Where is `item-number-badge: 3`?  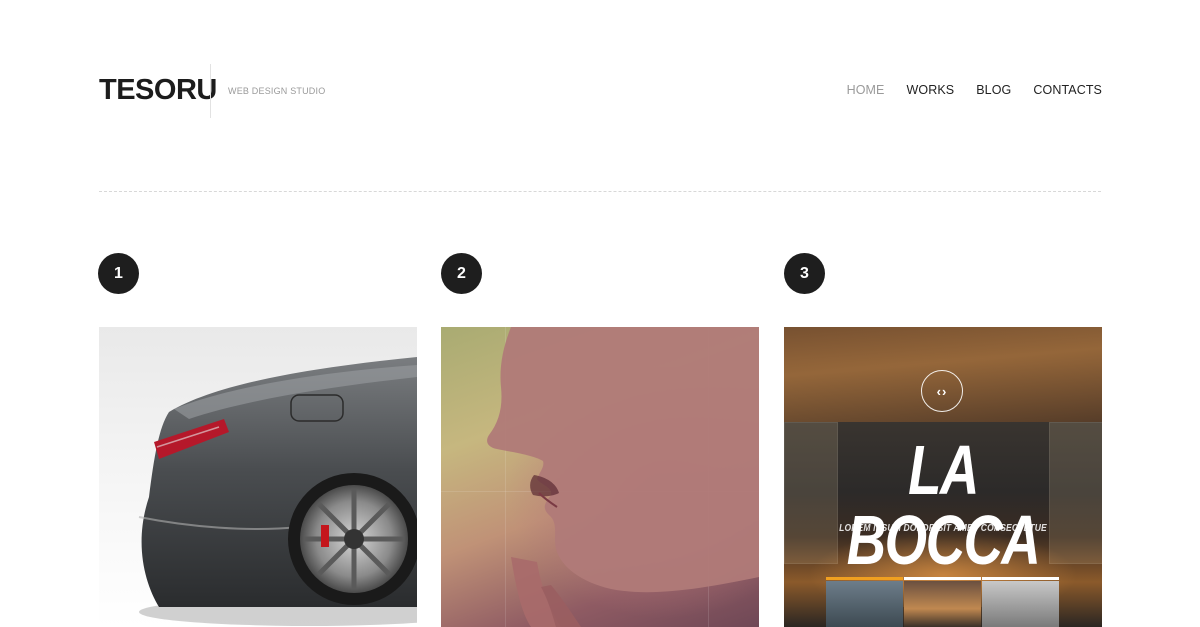 item-number-badge: 3 is located at coordinates (804, 273).